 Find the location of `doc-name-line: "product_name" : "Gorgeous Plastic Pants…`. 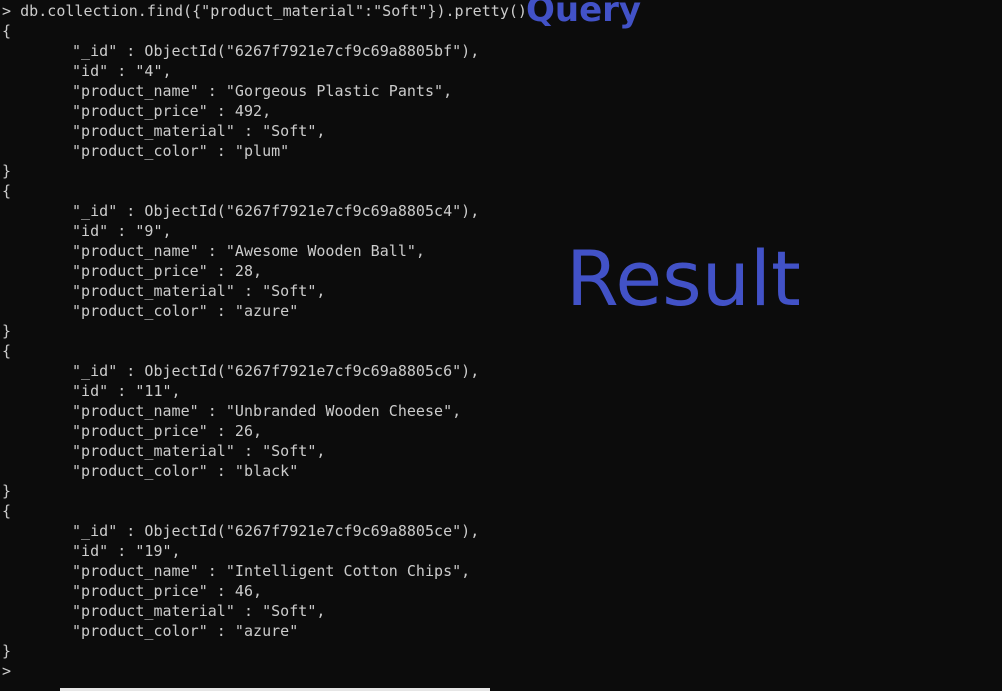

doc-name-line: "product_name" : "Gorgeous Plastic Pants… is located at coordinates (262, 91).